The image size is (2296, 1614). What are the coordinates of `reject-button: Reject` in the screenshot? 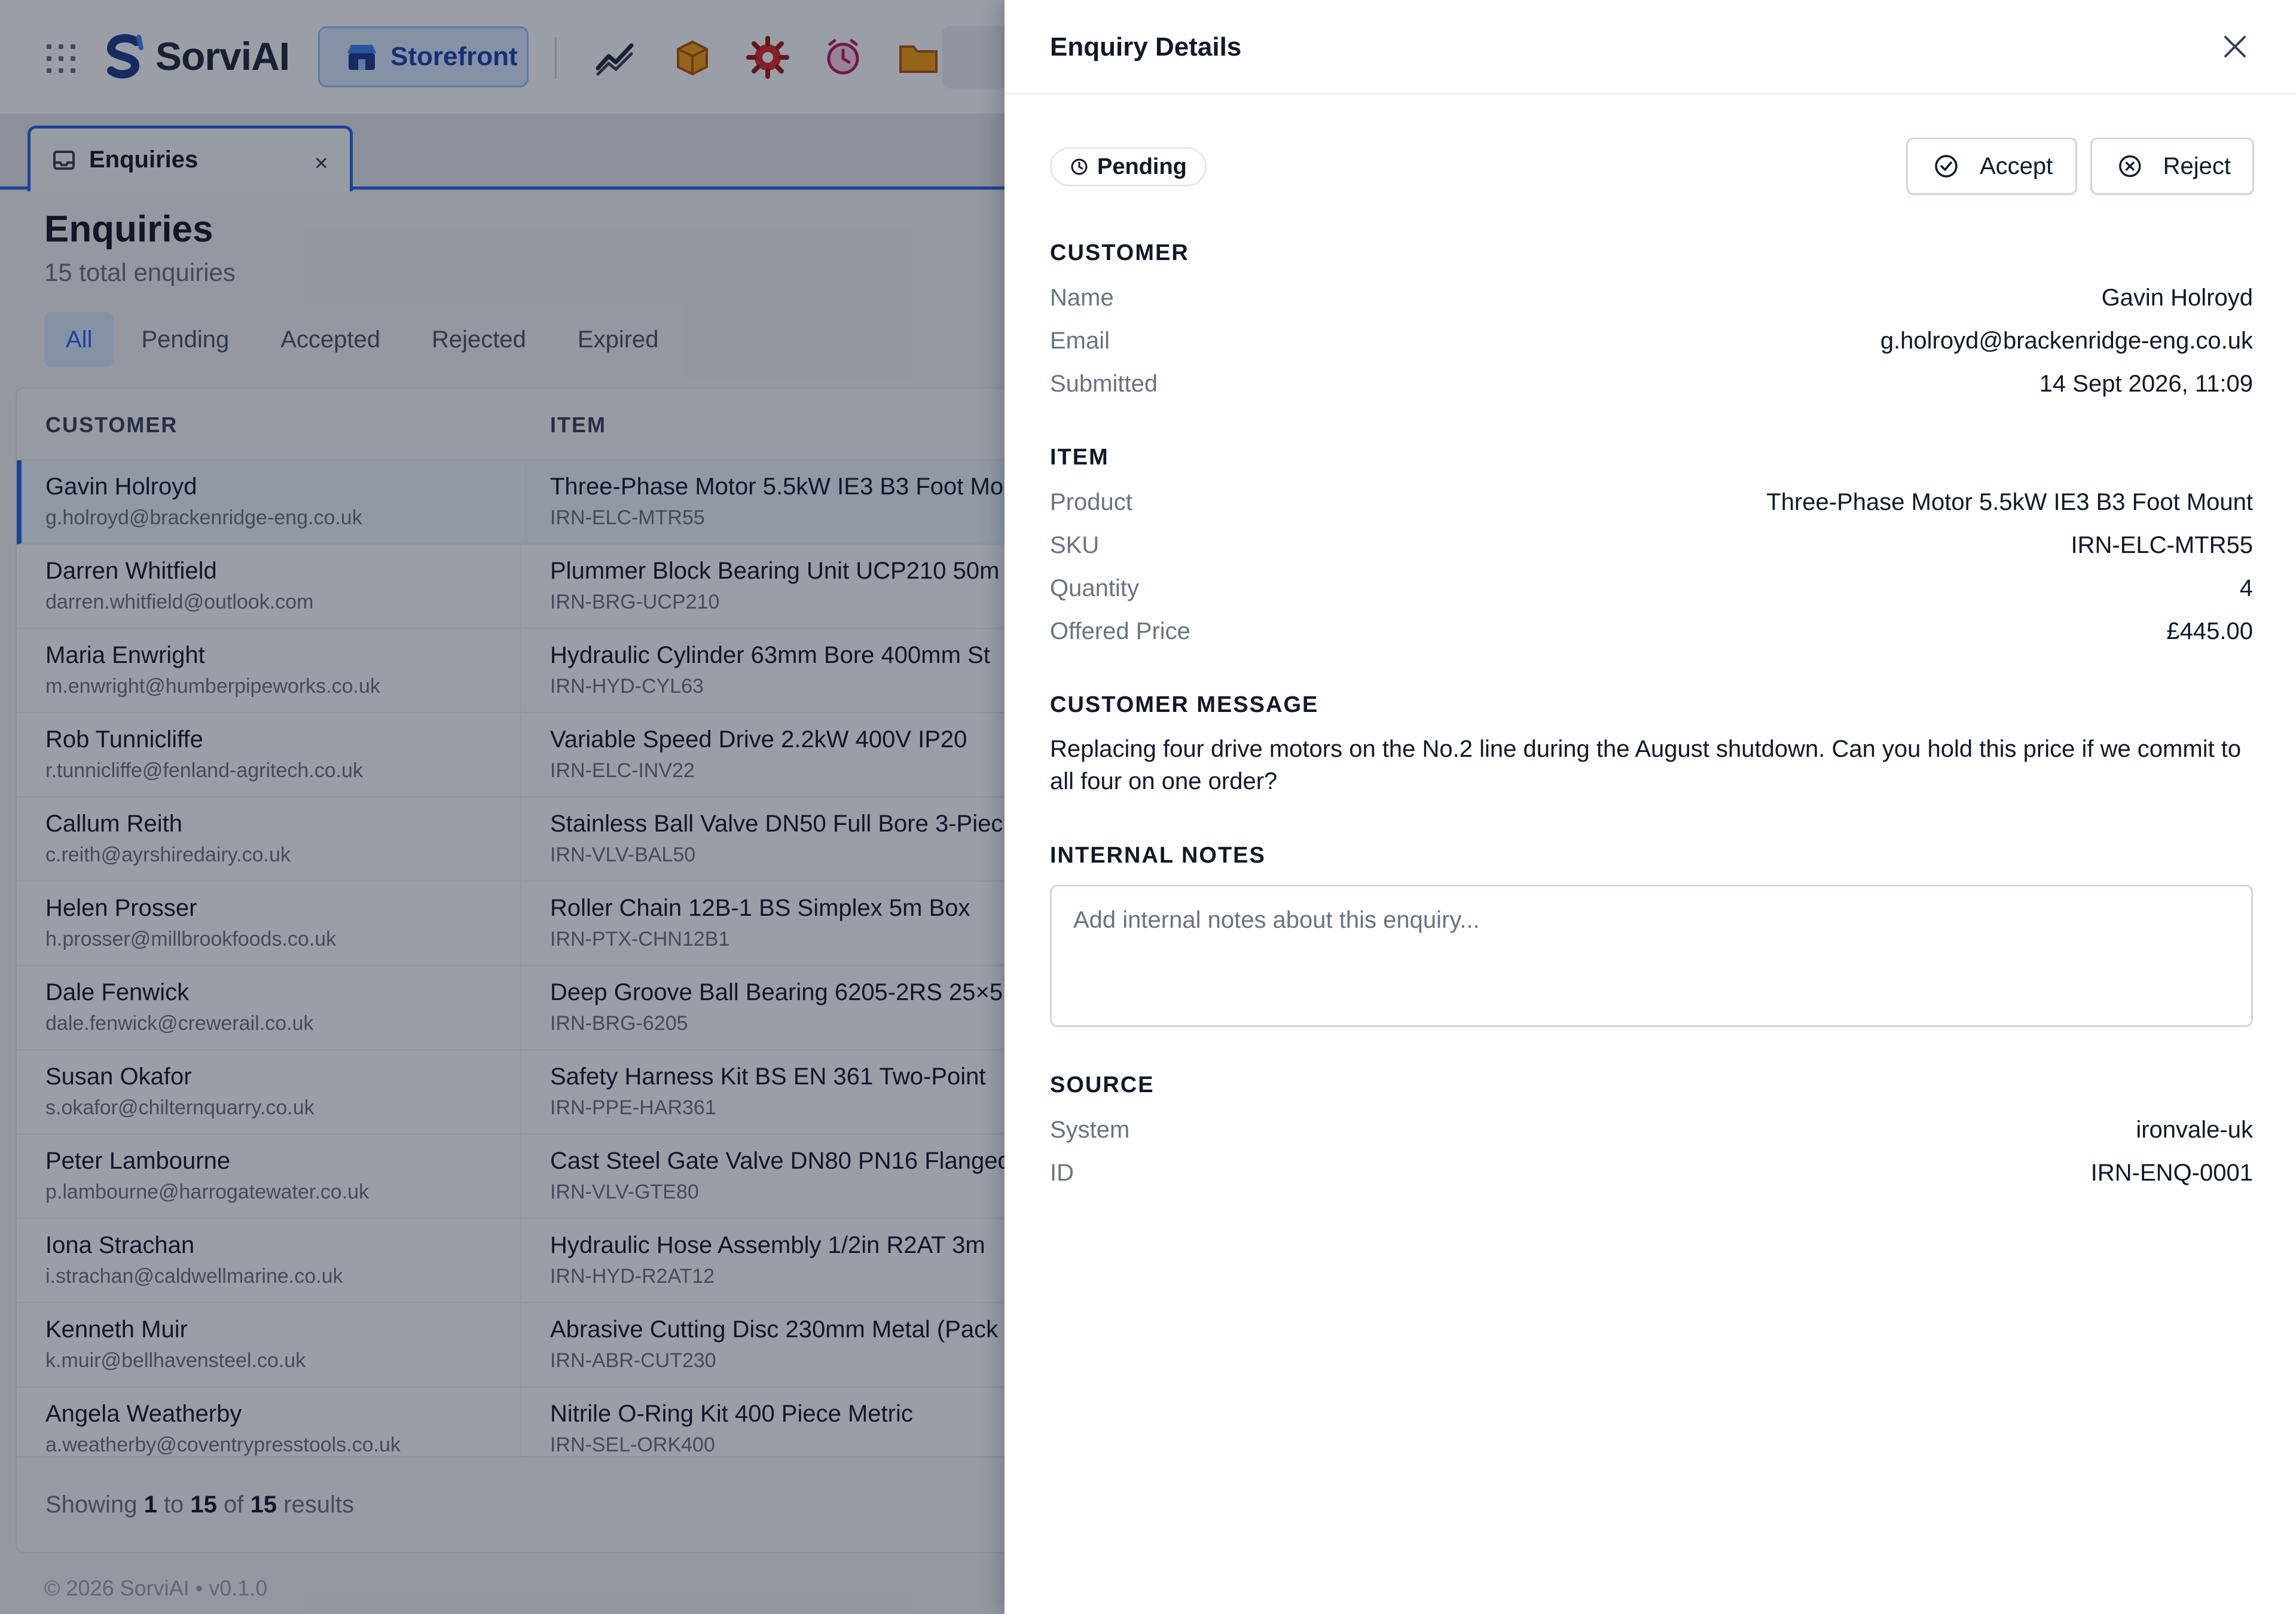 It's located at (2172, 166).